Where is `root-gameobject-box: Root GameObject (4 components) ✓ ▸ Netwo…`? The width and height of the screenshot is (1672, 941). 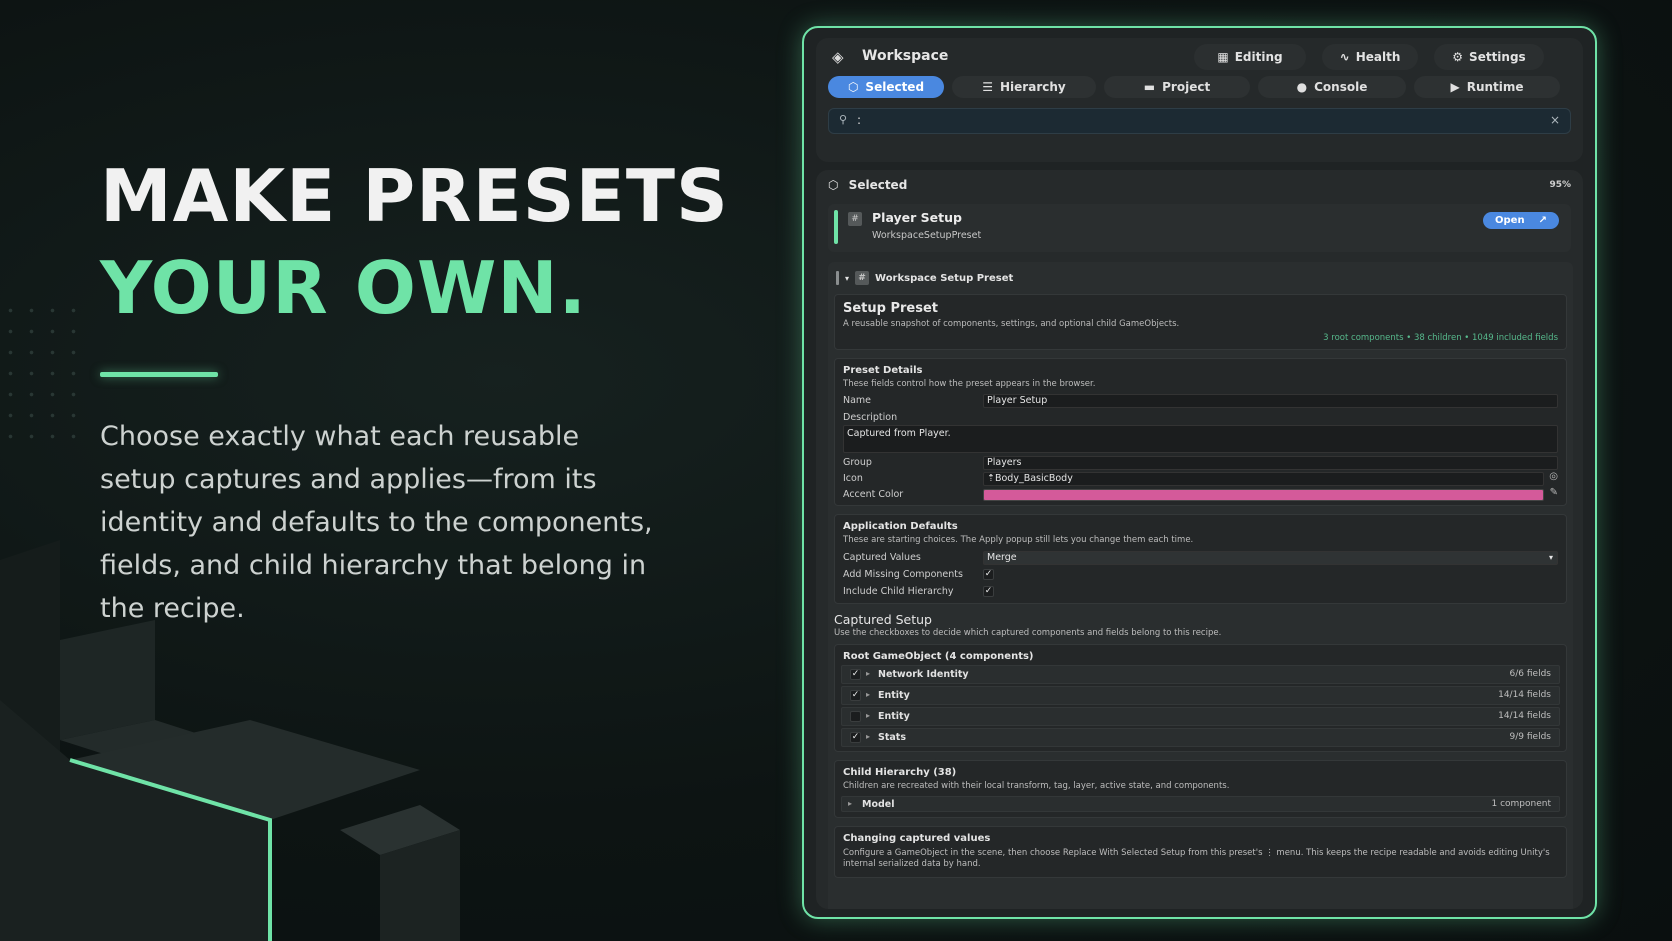
root-gameobject-box: Root GameObject (4 components) ✓ ▸ Netwo… is located at coordinates (1200, 698).